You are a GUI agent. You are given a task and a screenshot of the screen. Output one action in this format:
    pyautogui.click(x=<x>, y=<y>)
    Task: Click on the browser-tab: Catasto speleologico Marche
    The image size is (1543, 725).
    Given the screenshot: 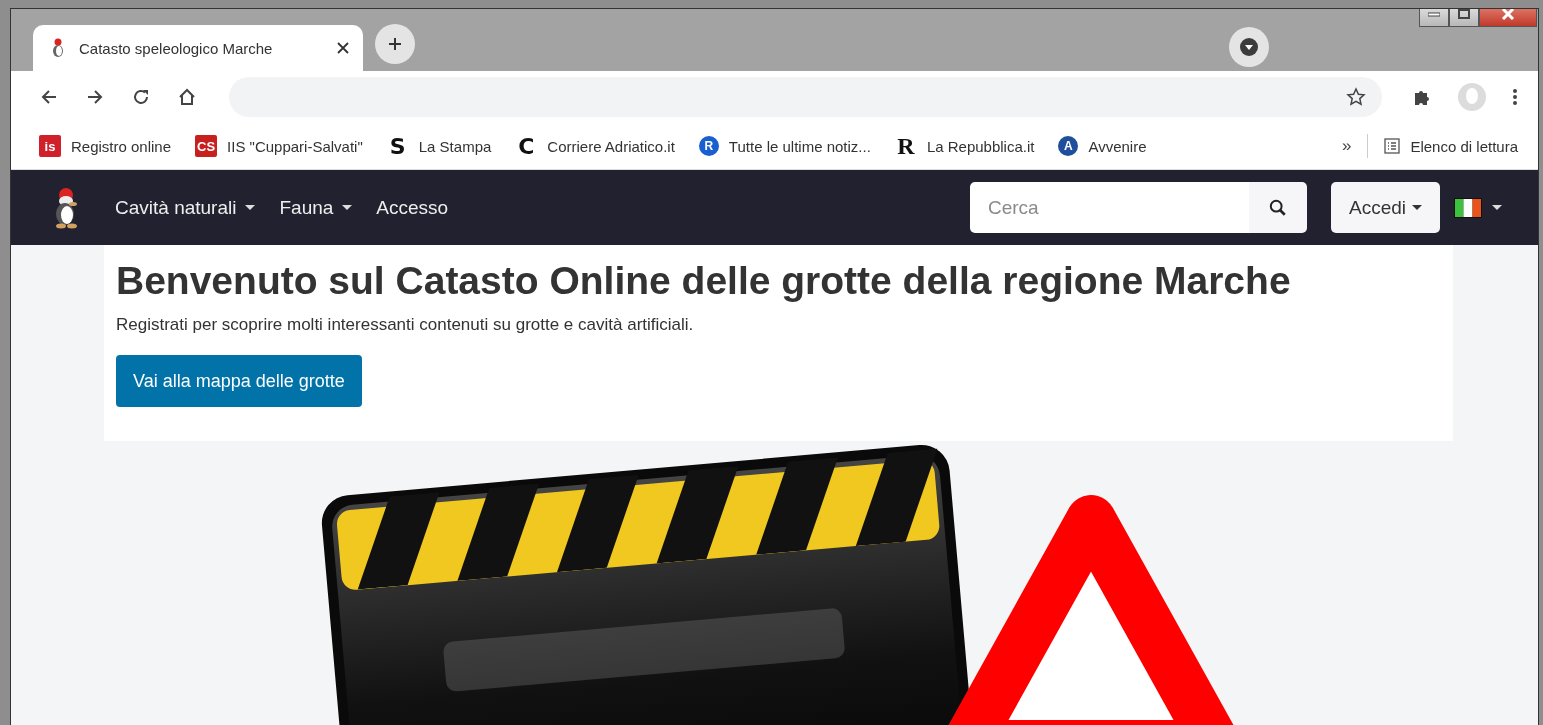 What is the action you would take?
    pyautogui.click(x=198, y=48)
    